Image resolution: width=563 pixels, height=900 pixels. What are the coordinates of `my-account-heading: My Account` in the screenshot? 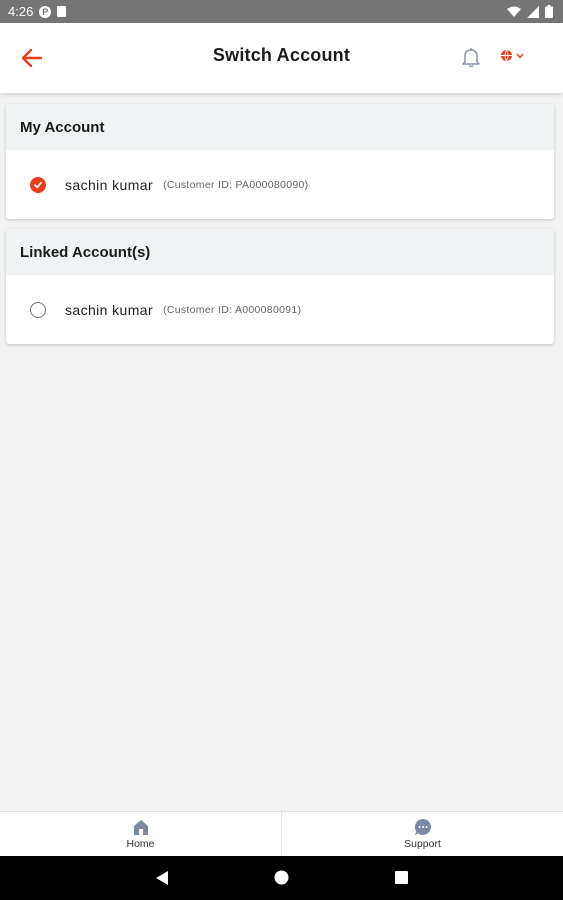 It's located at (280, 127).